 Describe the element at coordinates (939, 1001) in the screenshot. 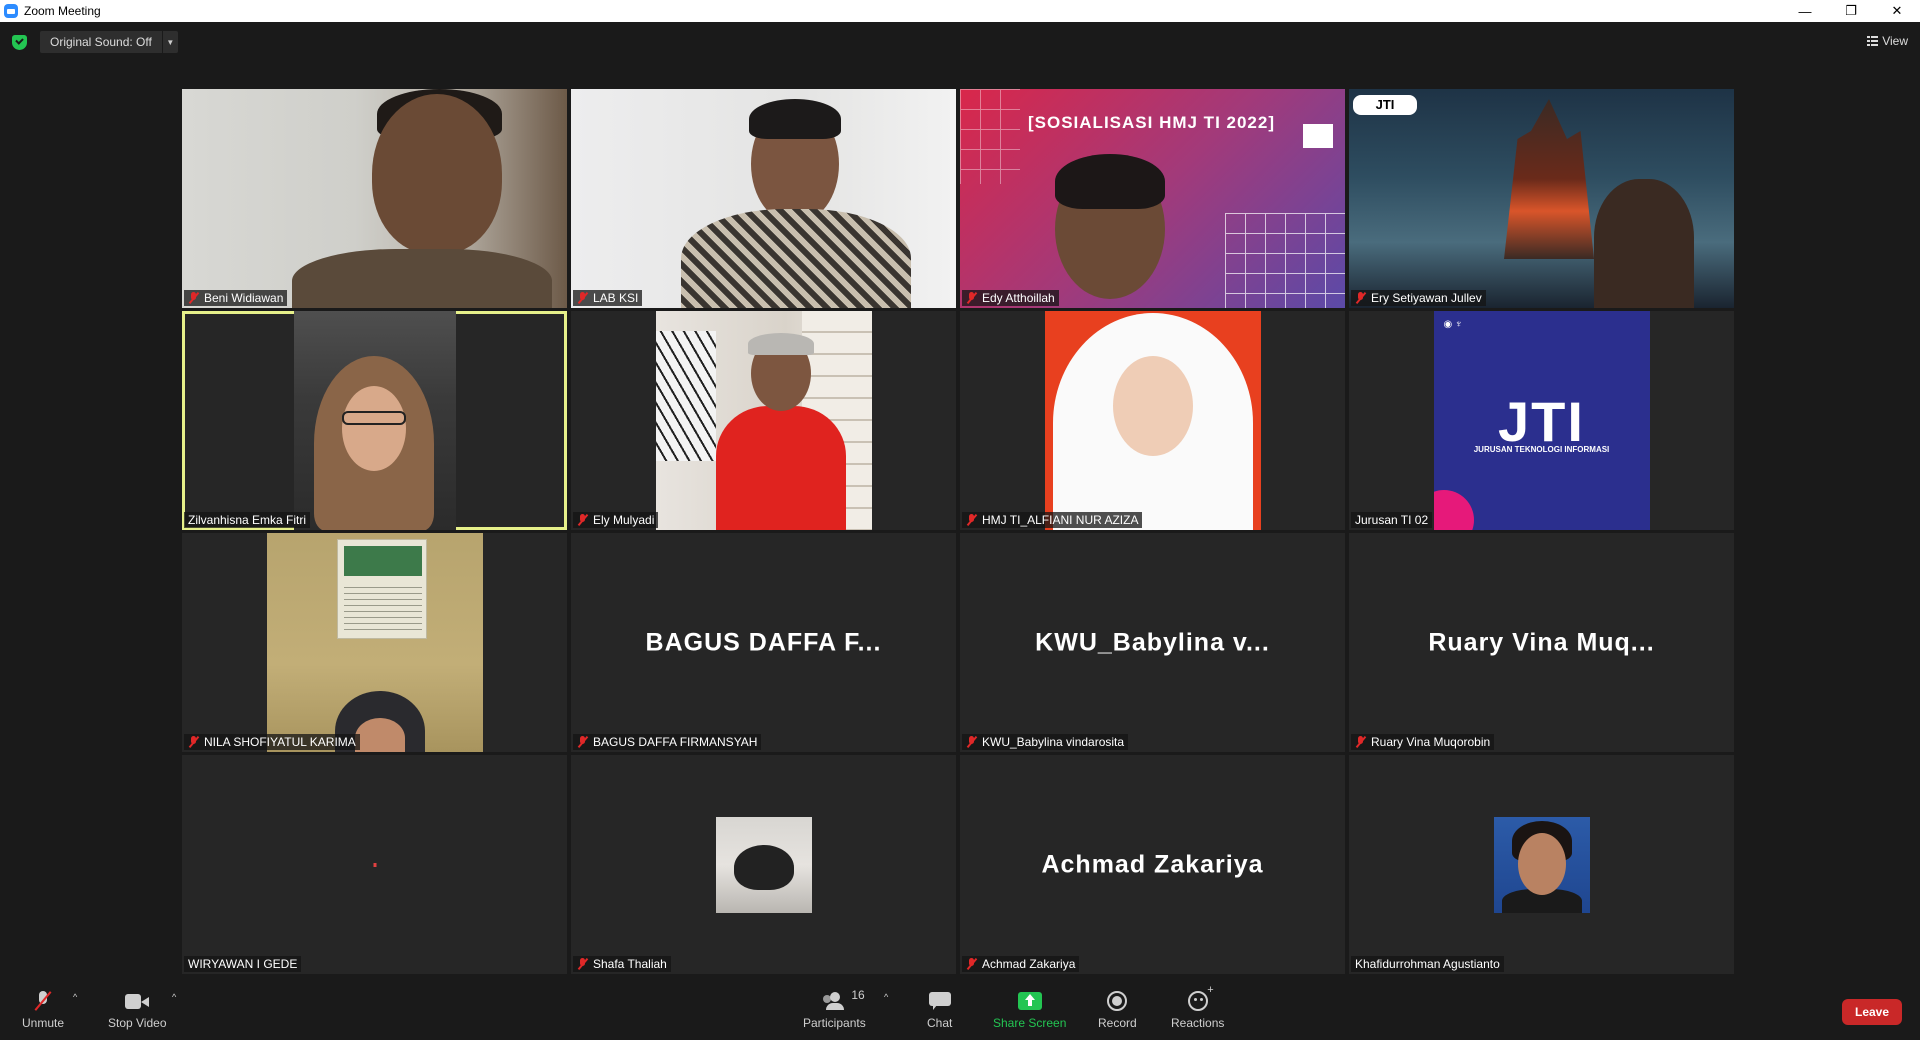

I see `chat-bubble-icon` at that location.